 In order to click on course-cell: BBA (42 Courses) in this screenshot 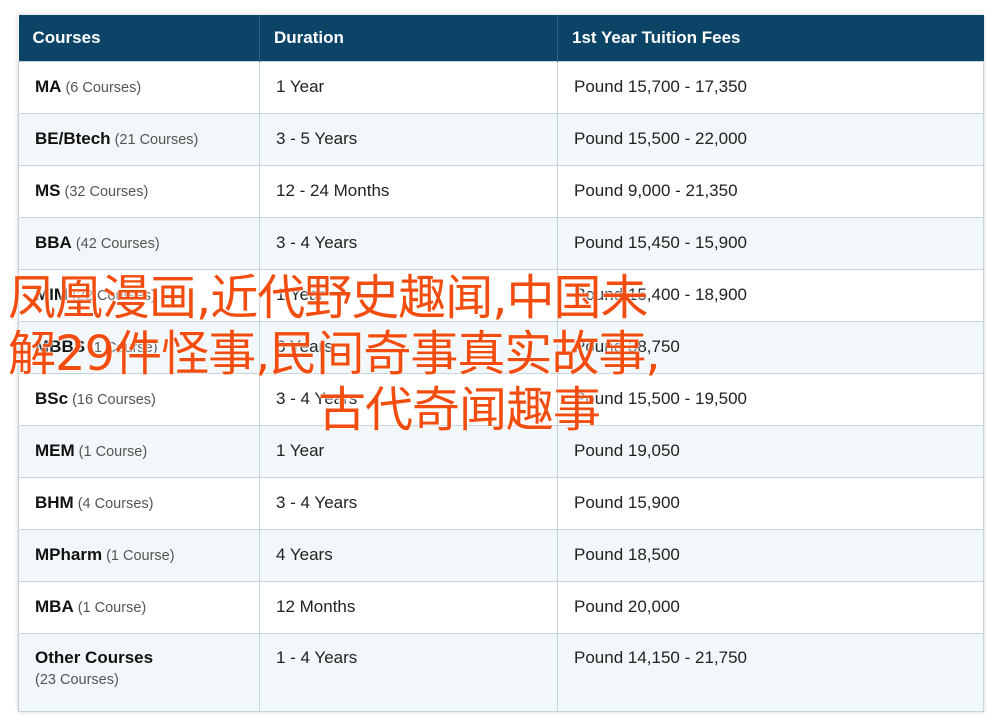, I will do `click(139, 243)`.